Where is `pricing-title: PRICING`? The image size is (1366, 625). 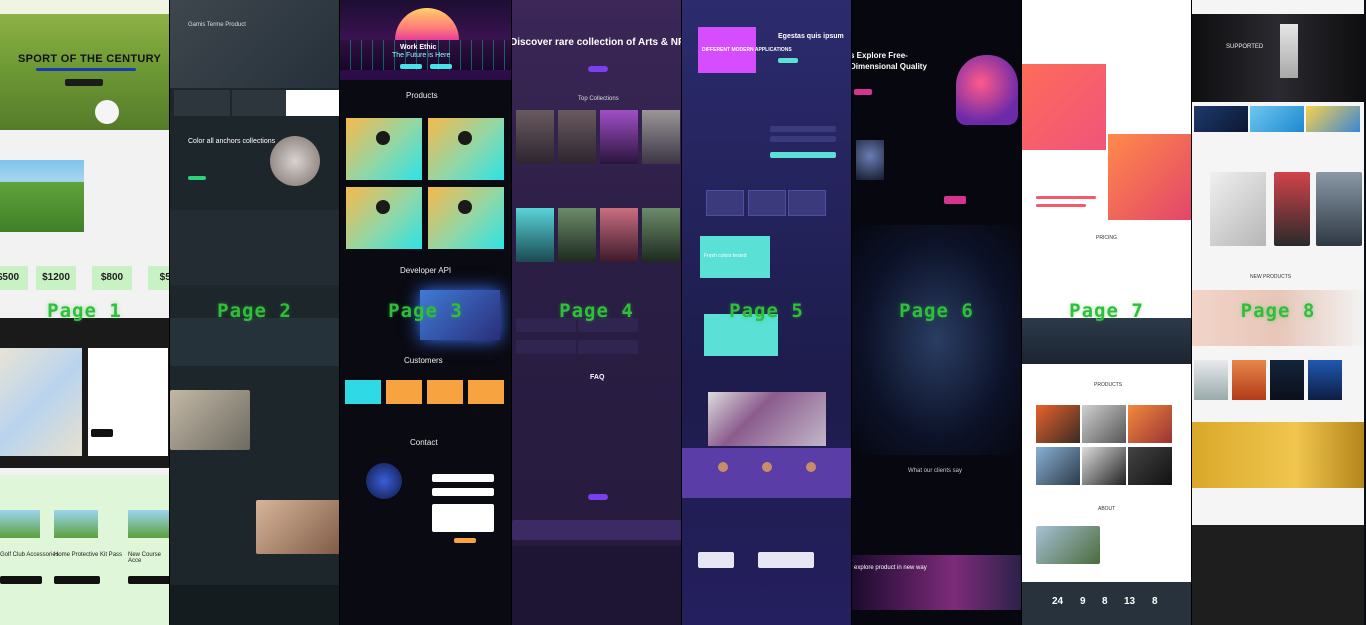
pricing-title: PRICING is located at coordinates (1106, 238).